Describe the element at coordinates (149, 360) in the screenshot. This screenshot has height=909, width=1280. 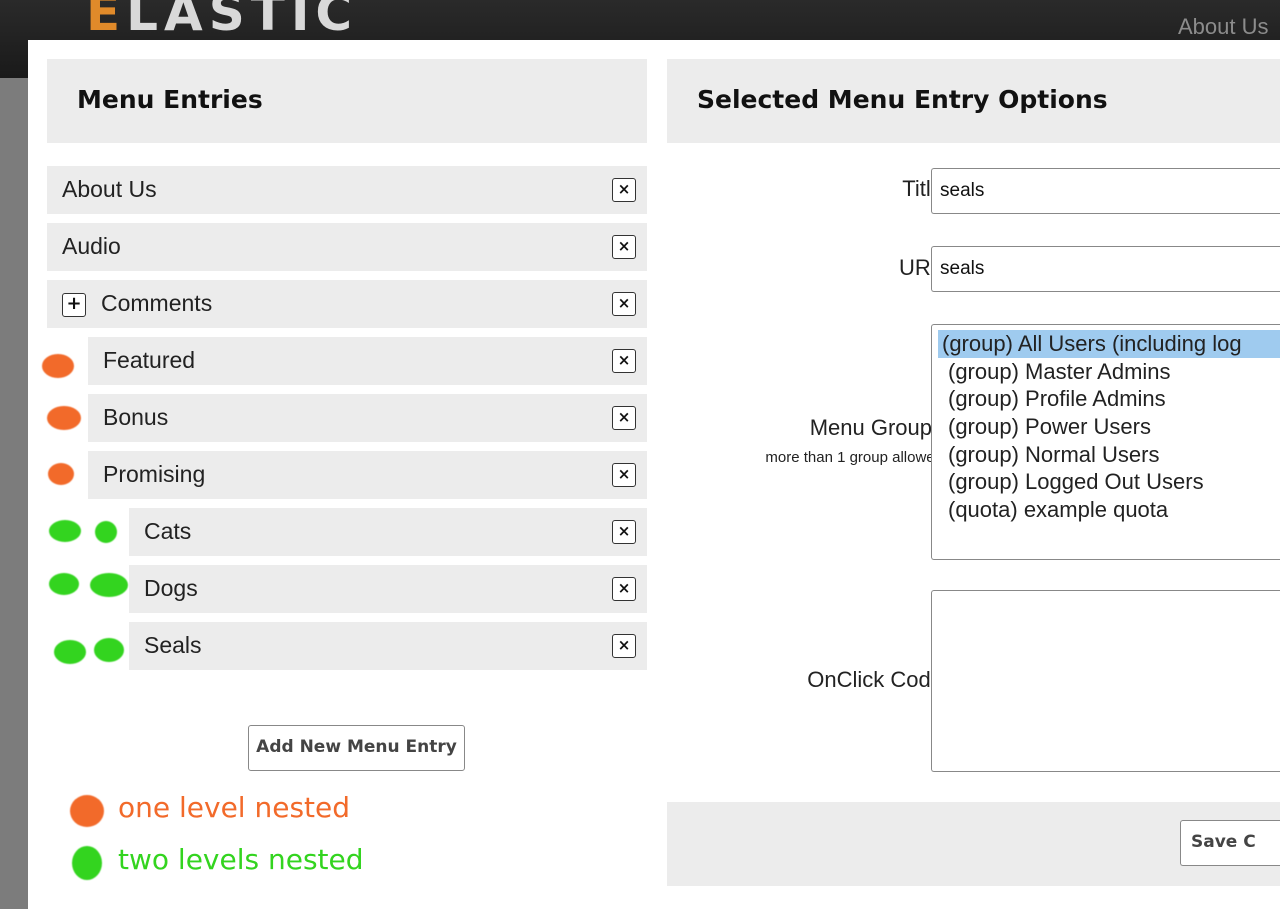
I see `menu-entry-label: Featured` at that location.